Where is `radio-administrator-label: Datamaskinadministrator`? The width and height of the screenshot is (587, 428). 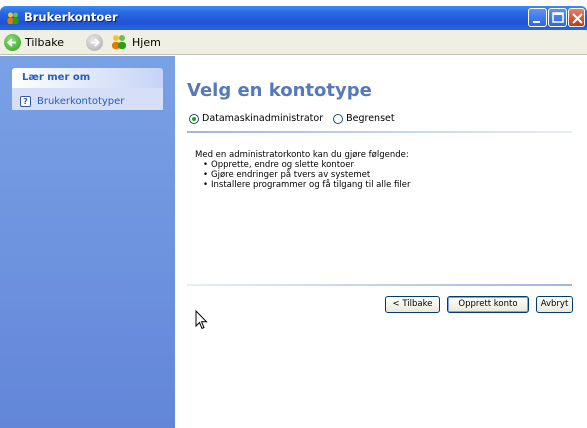
radio-administrator-label: Datamaskinadministrator is located at coordinates (262, 118).